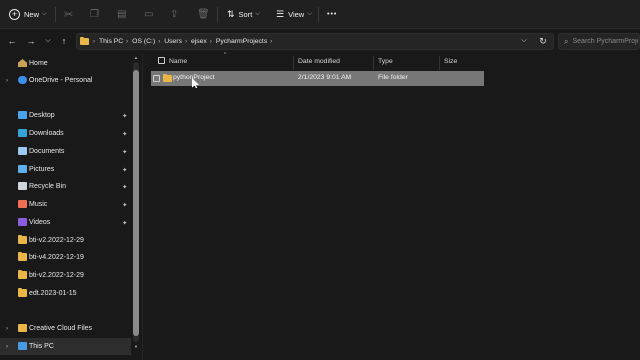 Image resolution: width=640 pixels, height=360 pixels. What do you see at coordinates (65, 328) in the screenshot?
I see `sidebar-item-creative-cloud: › Creative Cloud Files` at bounding box center [65, 328].